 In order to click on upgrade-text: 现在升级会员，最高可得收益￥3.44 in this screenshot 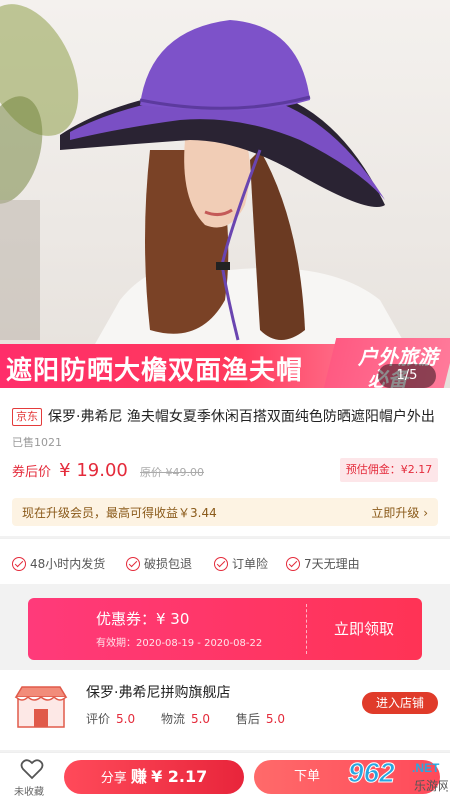, I will do `click(119, 513)`.